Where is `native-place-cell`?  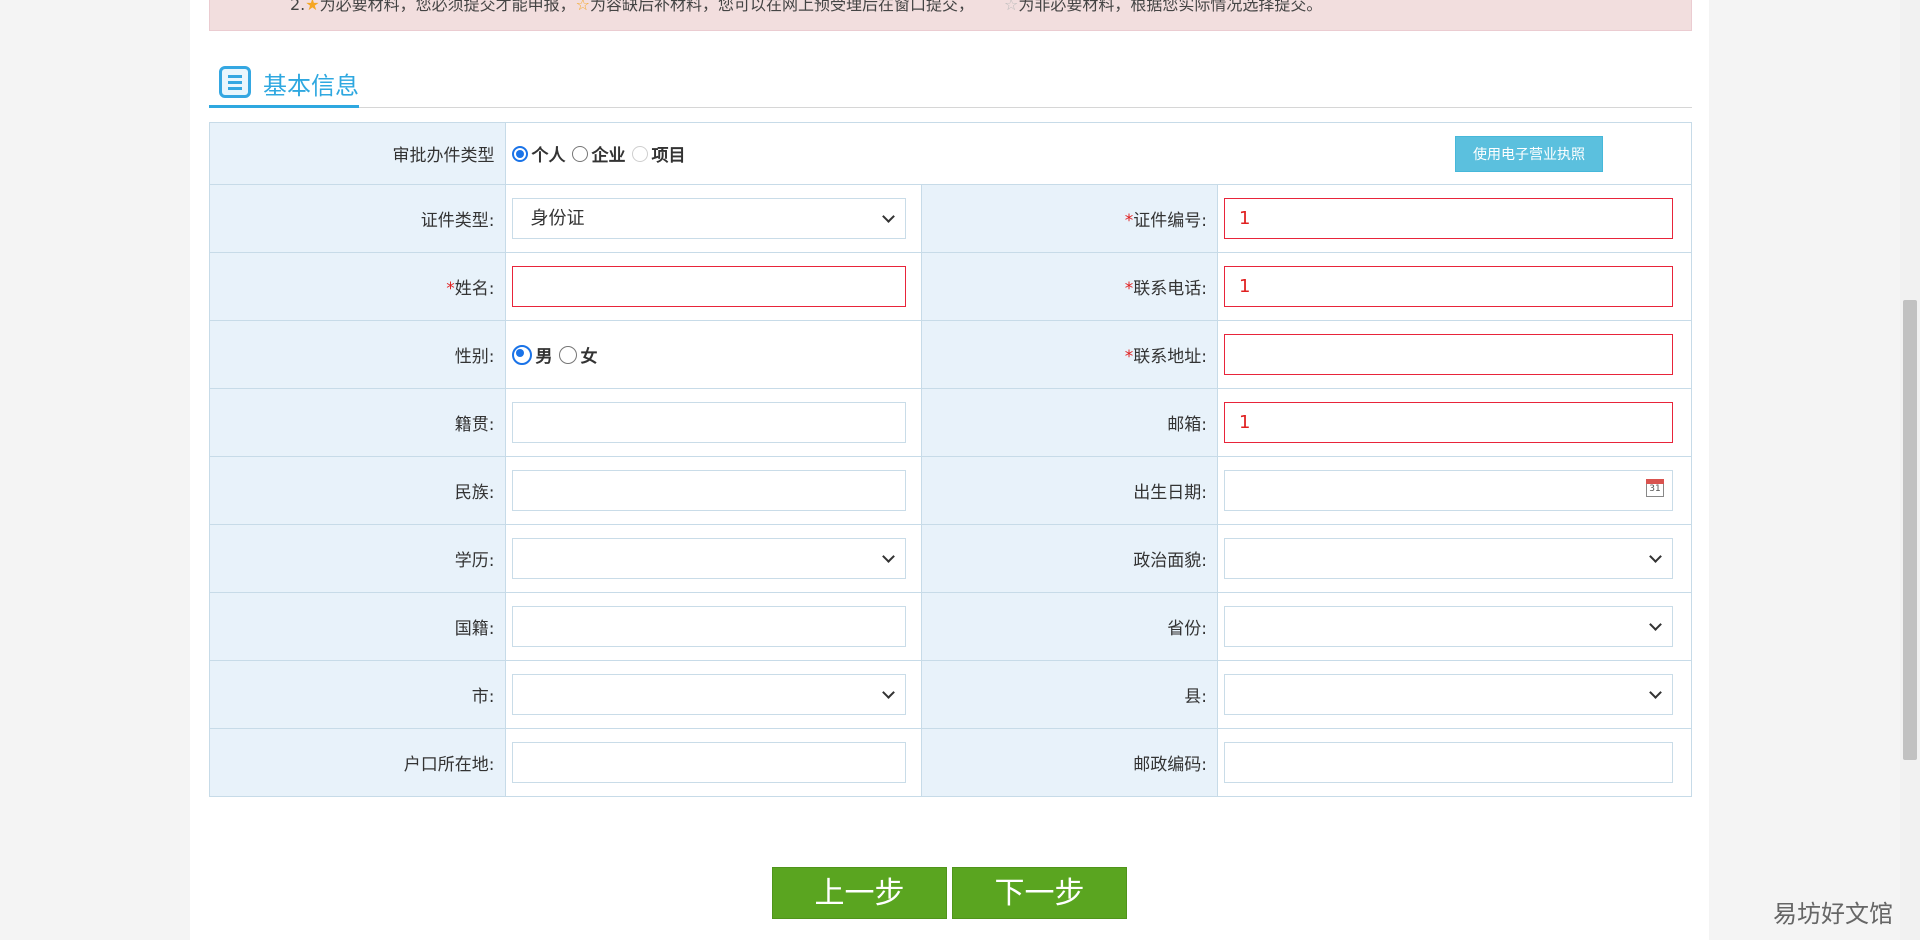 native-place-cell is located at coordinates (713, 422).